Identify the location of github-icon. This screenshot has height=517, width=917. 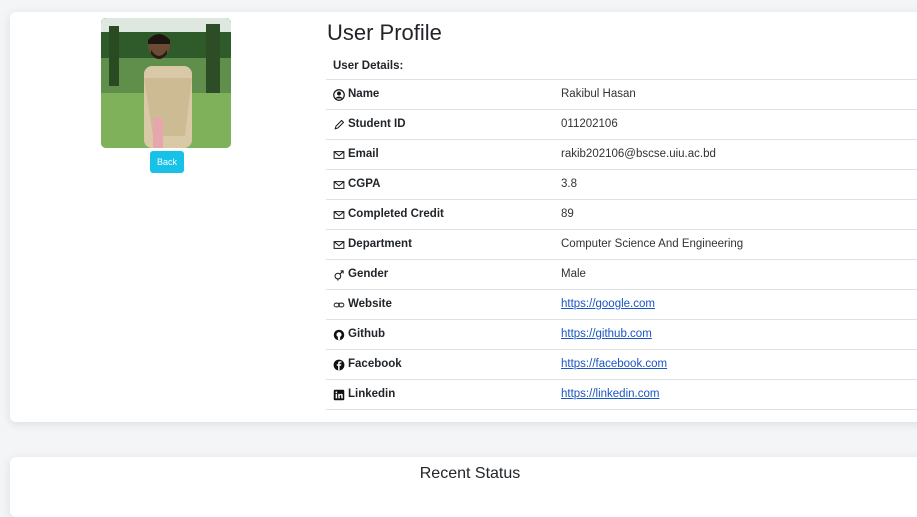
(339, 334).